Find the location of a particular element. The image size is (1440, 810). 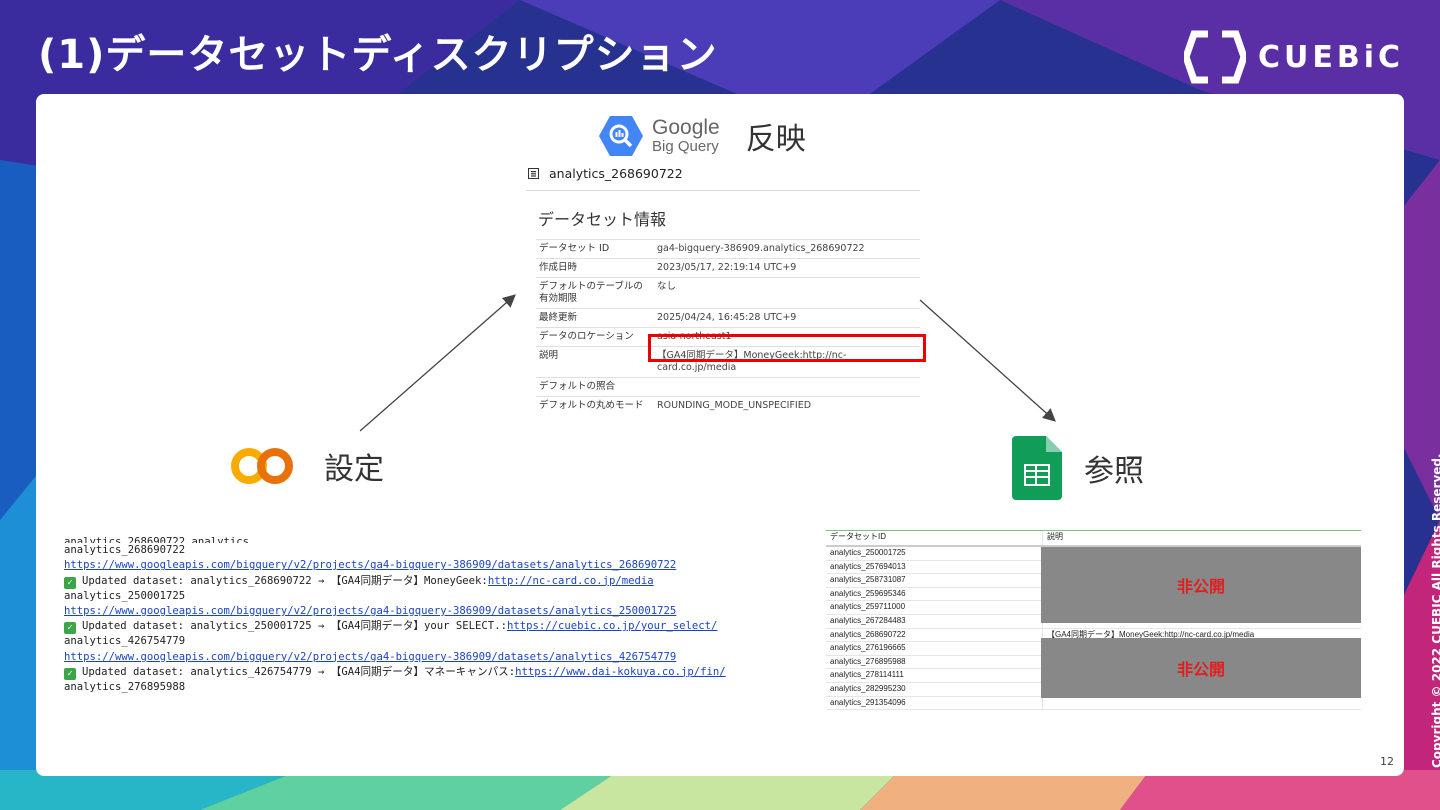

slide-title: (1)データセットディスクリプション is located at coordinates (378, 55).